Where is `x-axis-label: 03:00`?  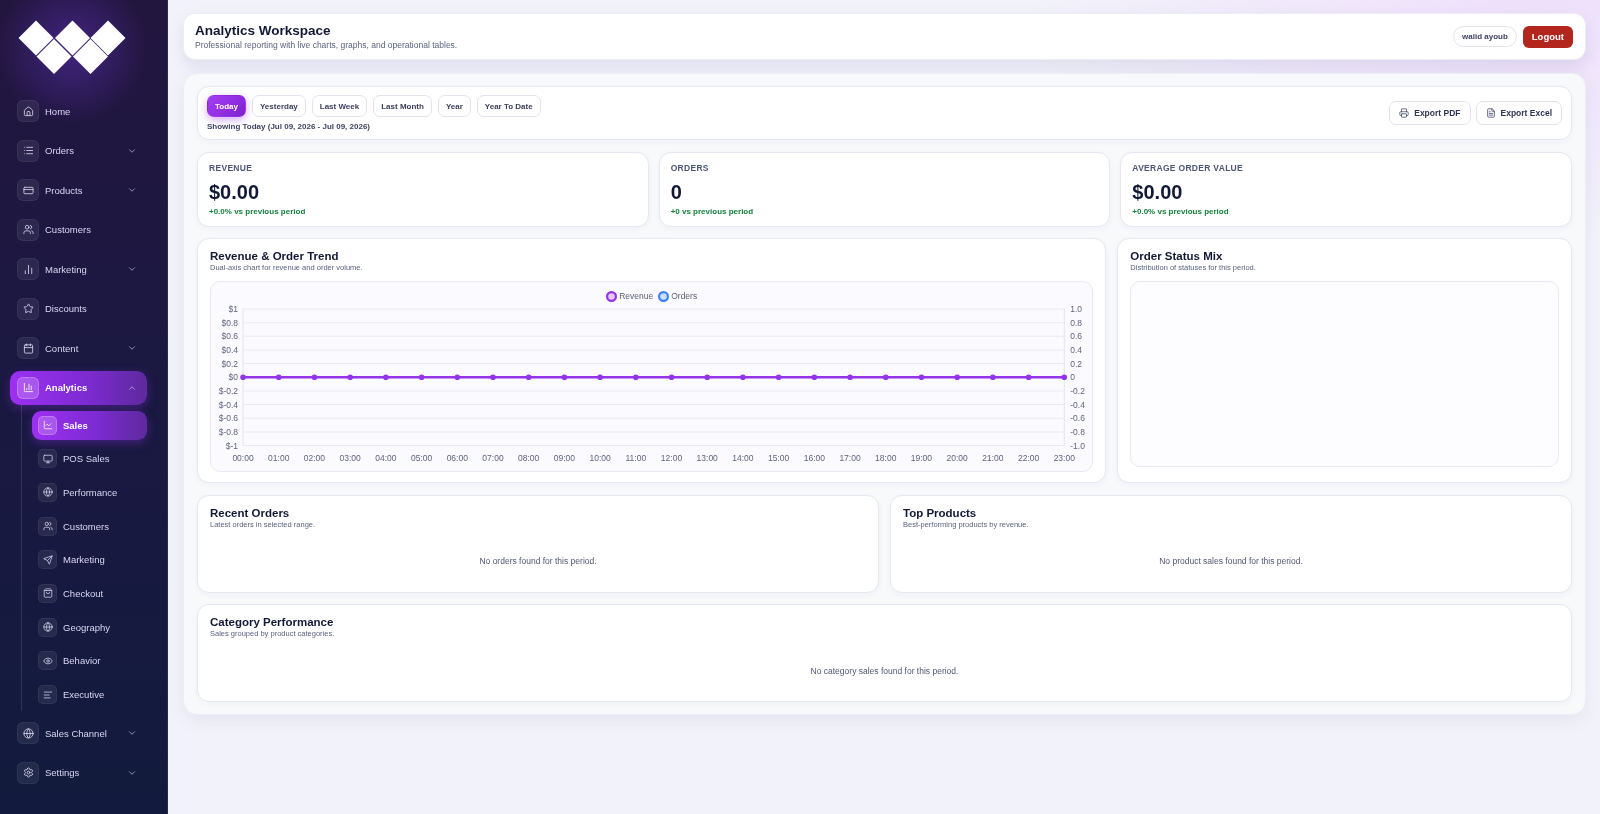 x-axis-label: 03:00 is located at coordinates (350, 458).